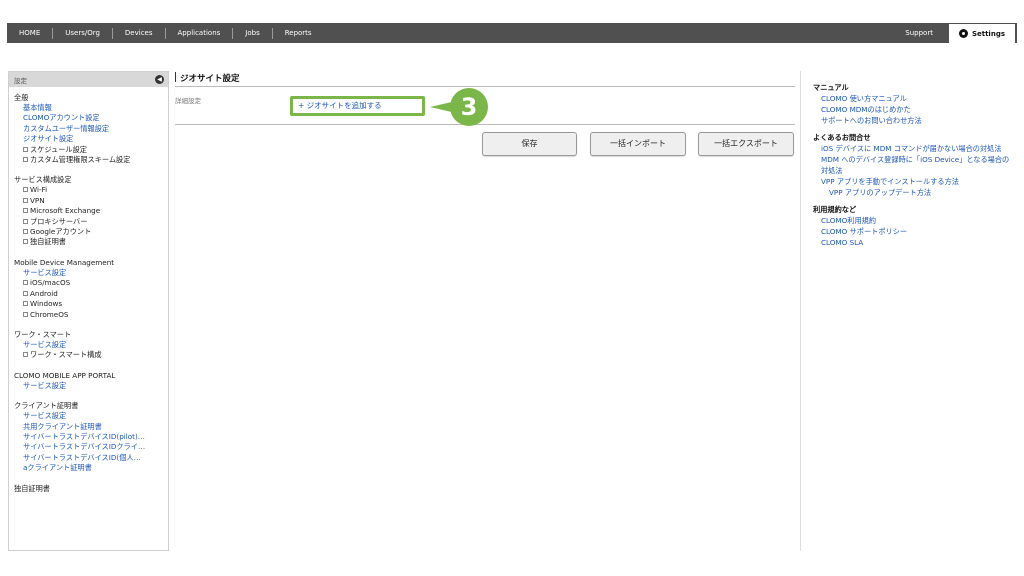  I want to click on sidebar-tree-item: カスタム管理権限スキーム設定, so click(91, 160).